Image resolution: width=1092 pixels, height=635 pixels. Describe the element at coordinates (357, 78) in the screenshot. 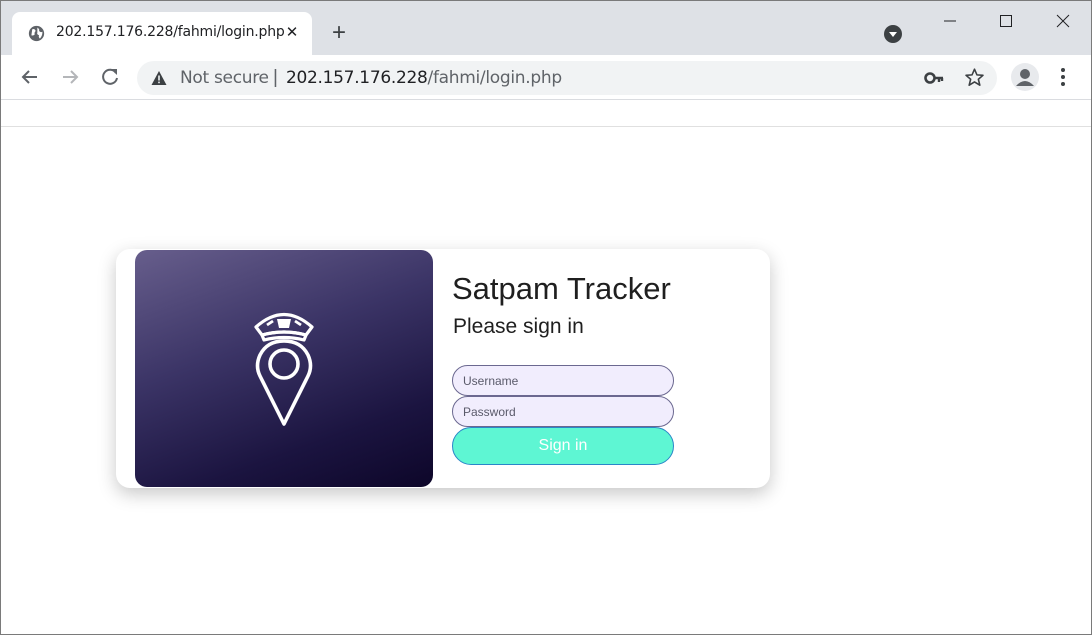

I see `url-host: 202.157.176.228` at that location.